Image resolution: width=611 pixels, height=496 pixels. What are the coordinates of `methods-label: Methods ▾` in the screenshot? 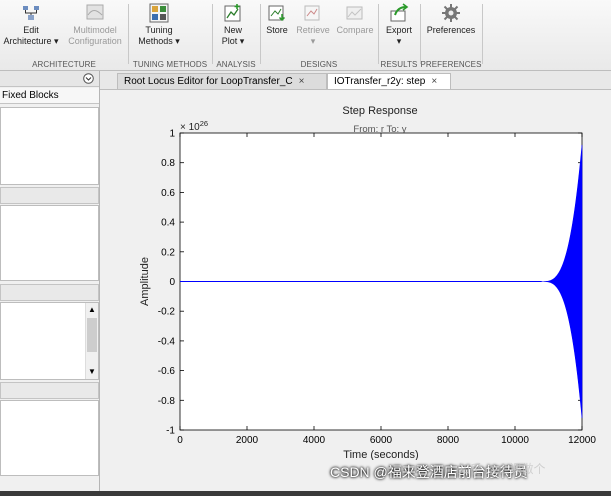 It's located at (159, 41).